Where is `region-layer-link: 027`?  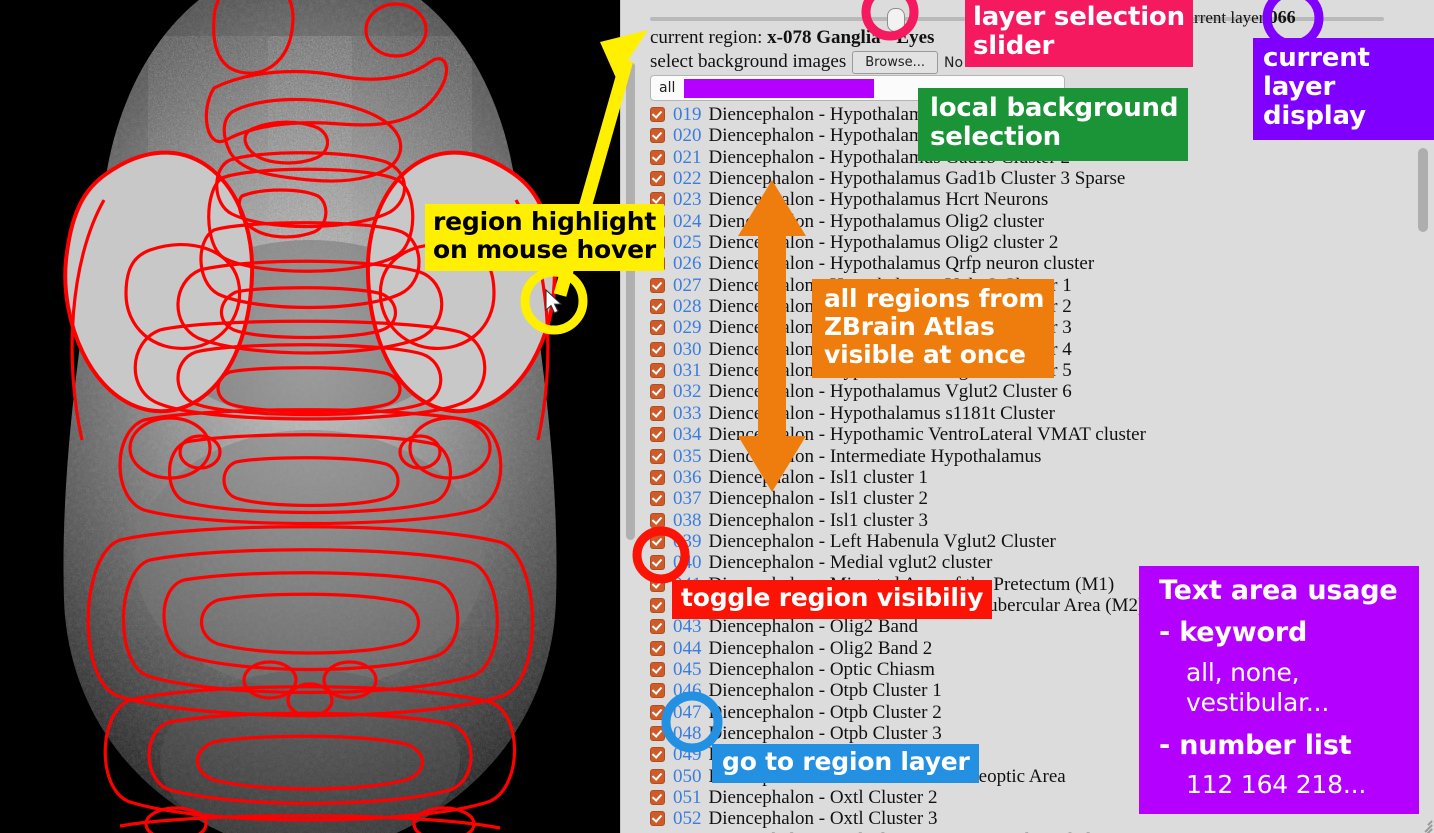
region-layer-link: 027 is located at coordinates (687, 285).